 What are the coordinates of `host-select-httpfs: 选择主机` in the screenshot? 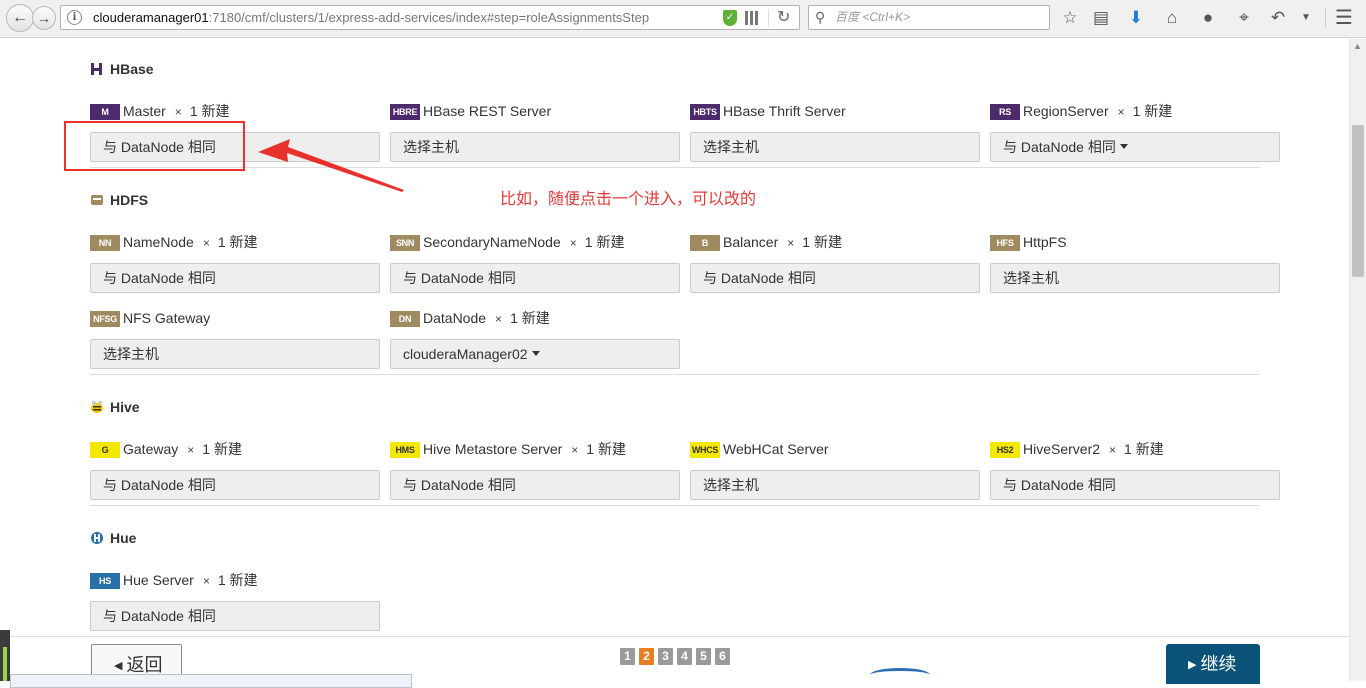 It's located at (1135, 278).